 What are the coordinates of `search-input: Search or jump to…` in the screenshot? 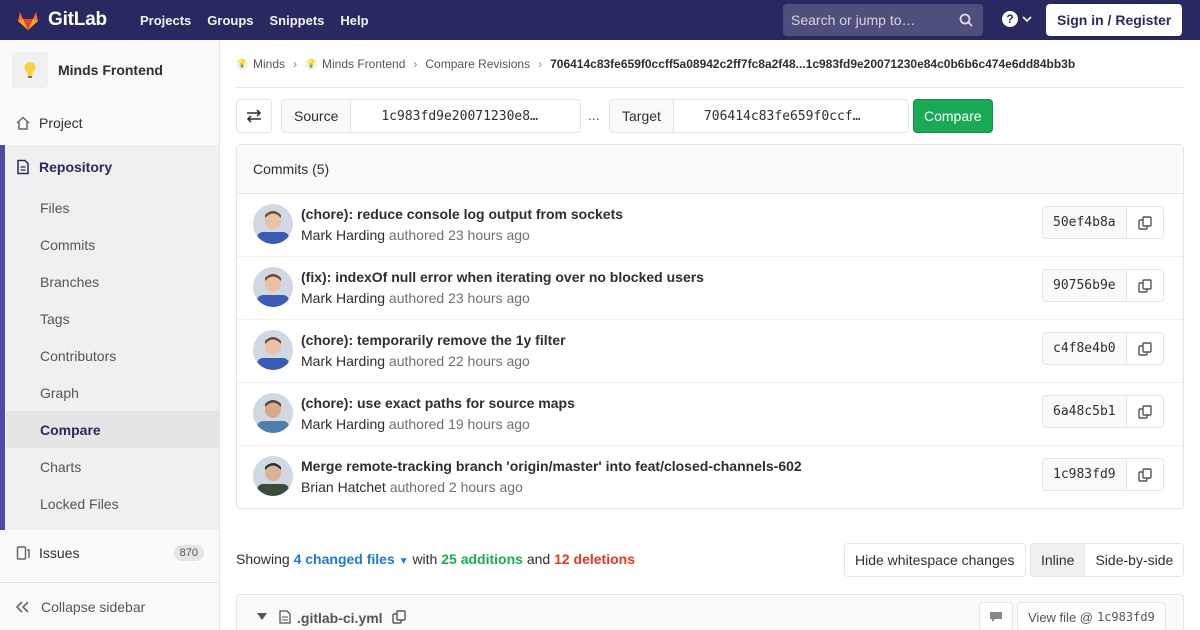 It's located at (883, 20).